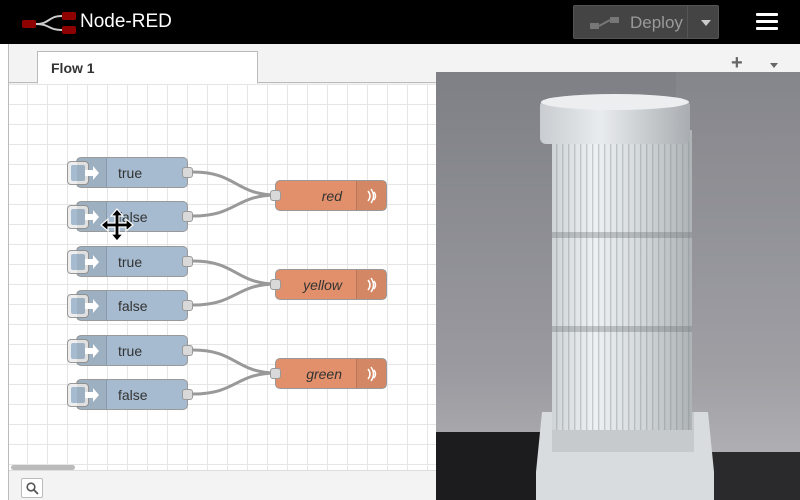 This screenshot has height=500, width=800. I want to click on search-button, so click(32, 488).